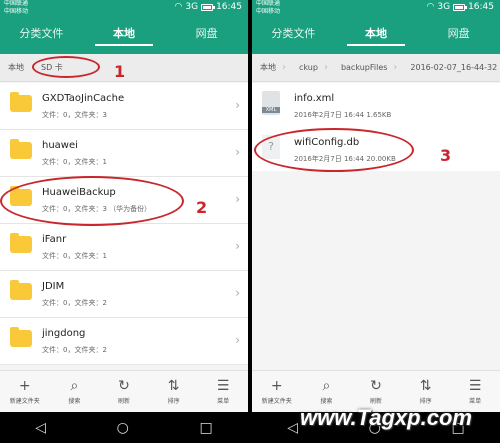  What do you see at coordinates (312, 67) in the screenshot?
I see `breadcrumb-item-backup: ckup ›` at bounding box center [312, 67].